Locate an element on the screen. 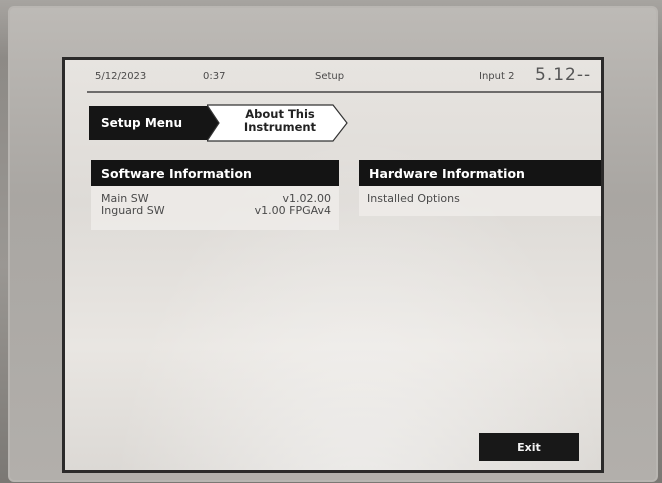 The image size is (662, 483). breadcrumb-setup-menu: Setup Menu is located at coordinates (154, 123).